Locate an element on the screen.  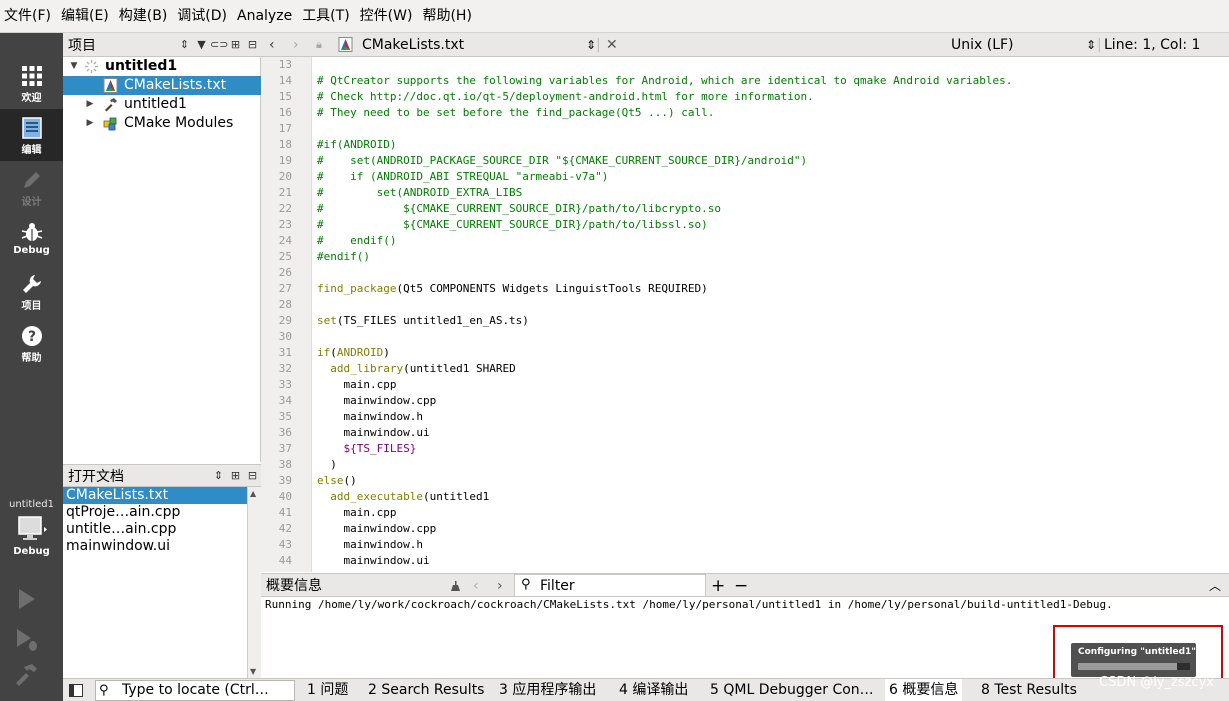
back-arrow-icon: ‹ is located at coordinates (272, 45).